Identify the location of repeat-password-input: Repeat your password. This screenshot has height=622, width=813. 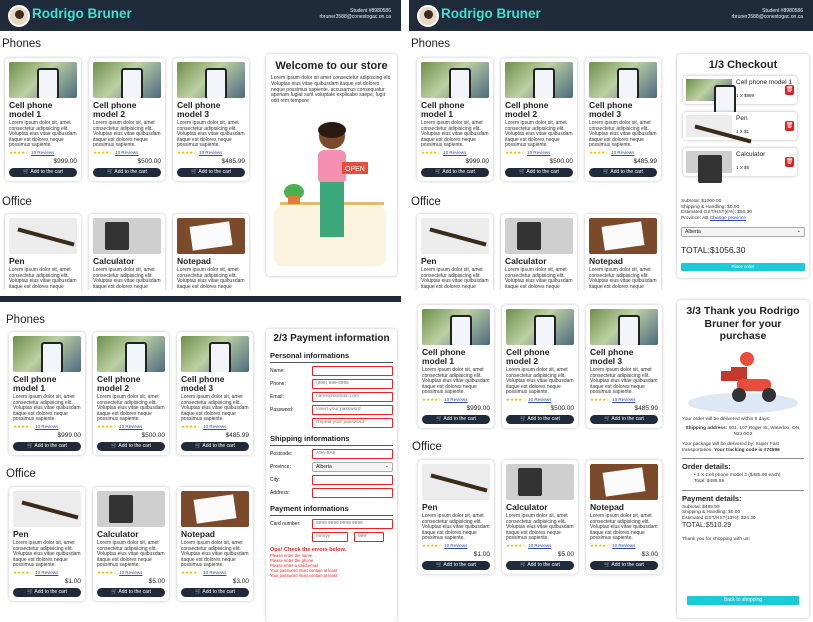
(352, 423).